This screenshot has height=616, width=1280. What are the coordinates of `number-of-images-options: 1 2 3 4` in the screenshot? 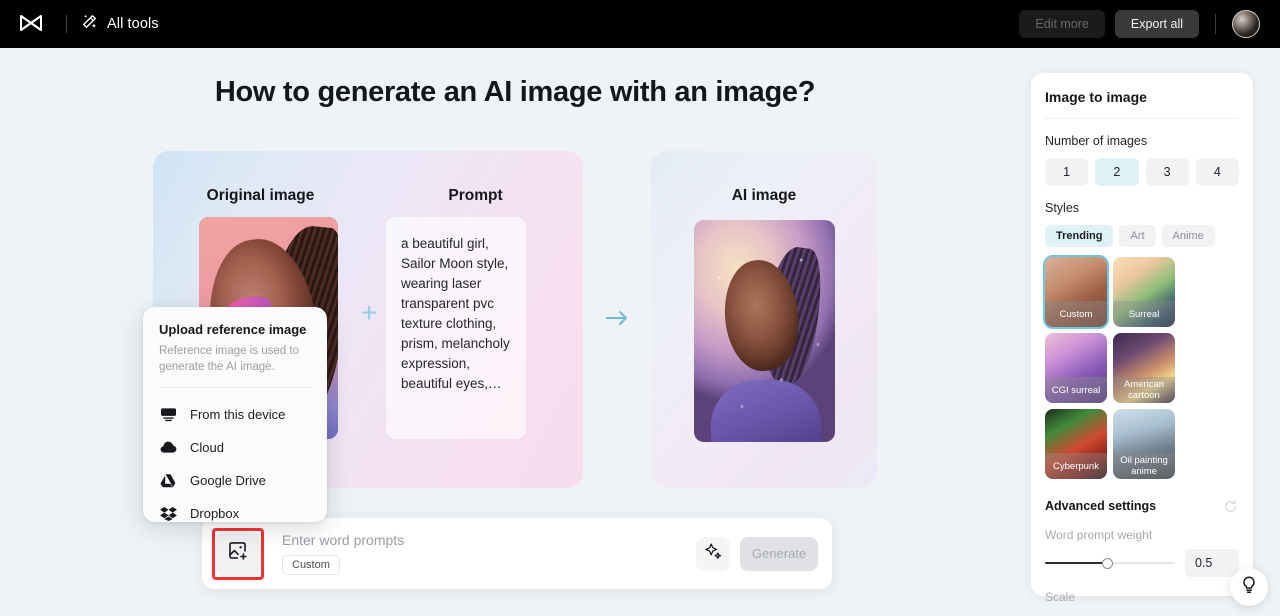 It's located at (1142, 172).